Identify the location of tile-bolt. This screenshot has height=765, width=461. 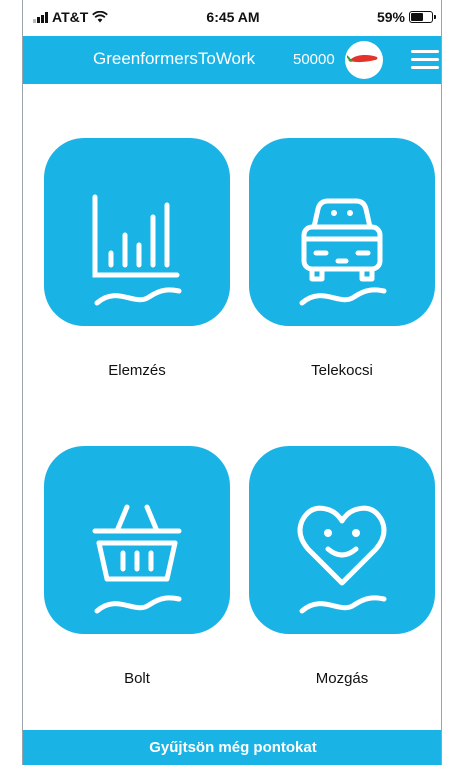
(137, 540).